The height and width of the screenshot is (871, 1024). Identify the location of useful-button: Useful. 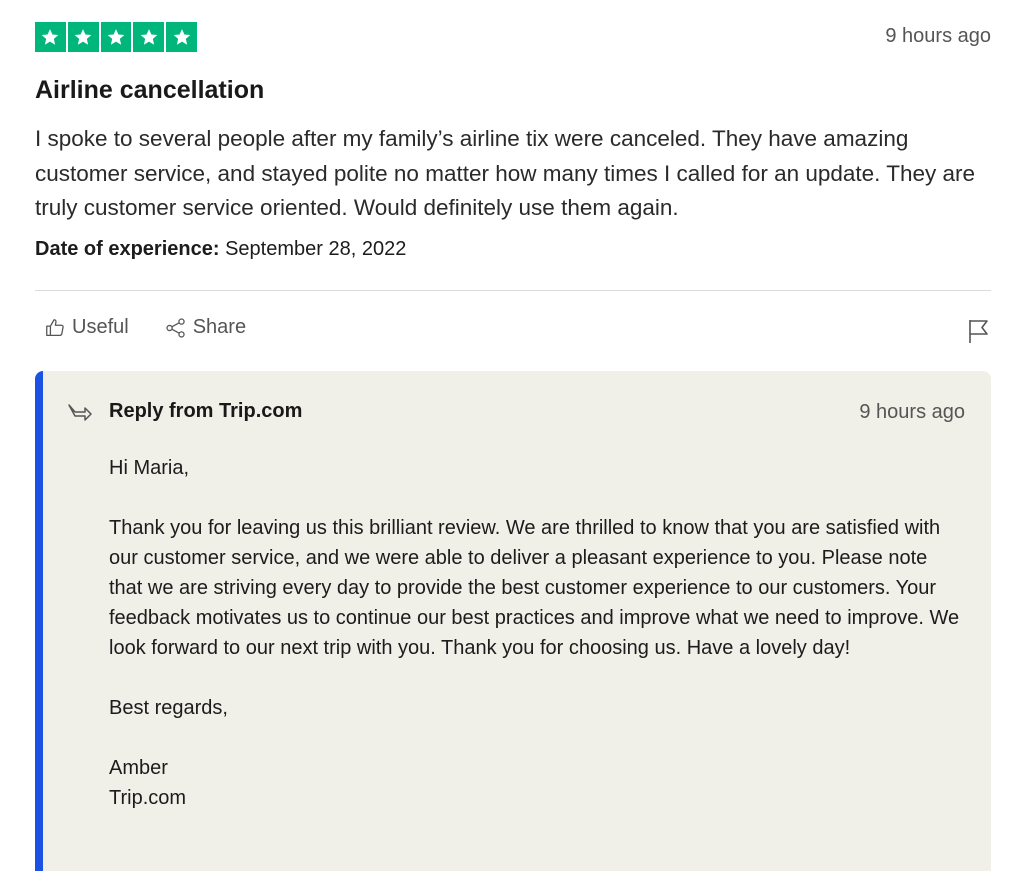
(86, 327).